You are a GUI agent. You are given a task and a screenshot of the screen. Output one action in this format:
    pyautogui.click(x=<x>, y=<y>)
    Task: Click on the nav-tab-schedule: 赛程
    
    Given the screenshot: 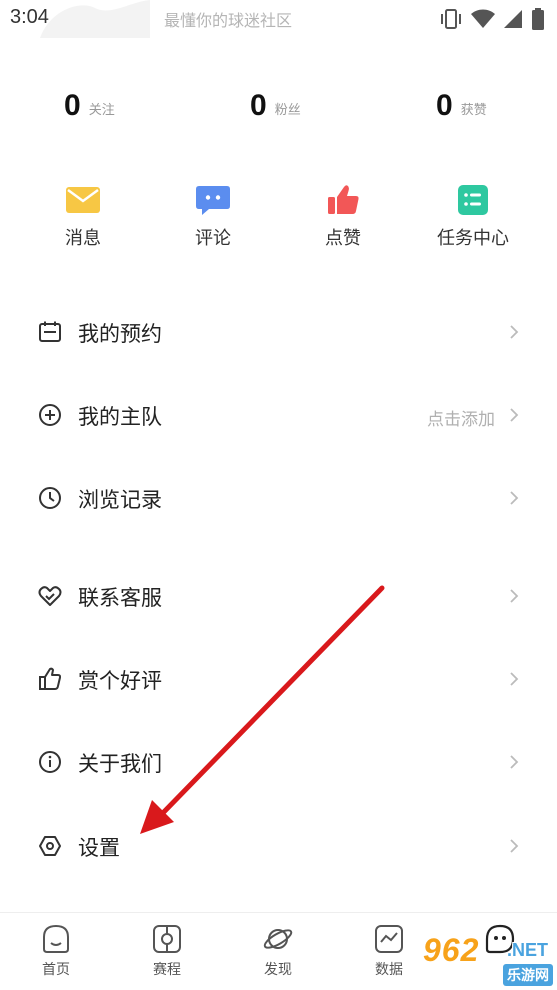 What is the action you would take?
    pyautogui.click(x=167, y=951)
    